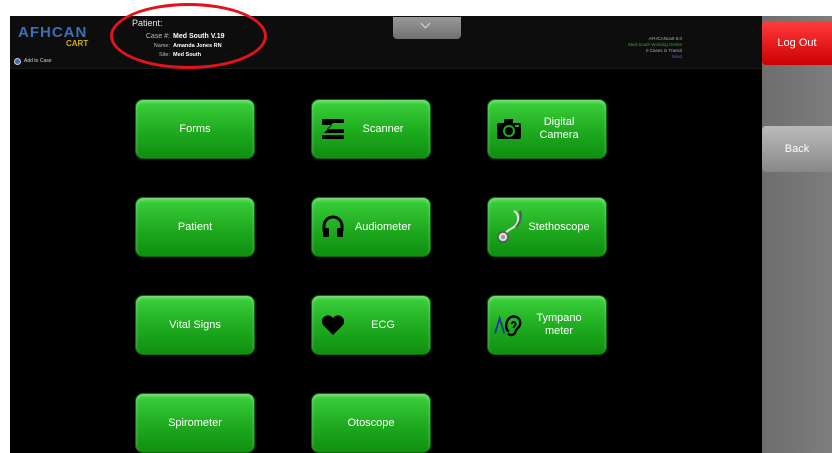 The width and height of the screenshot is (832, 453). What do you see at coordinates (509, 227) in the screenshot?
I see `stethoscope-icon` at bounding box center [509, 227].